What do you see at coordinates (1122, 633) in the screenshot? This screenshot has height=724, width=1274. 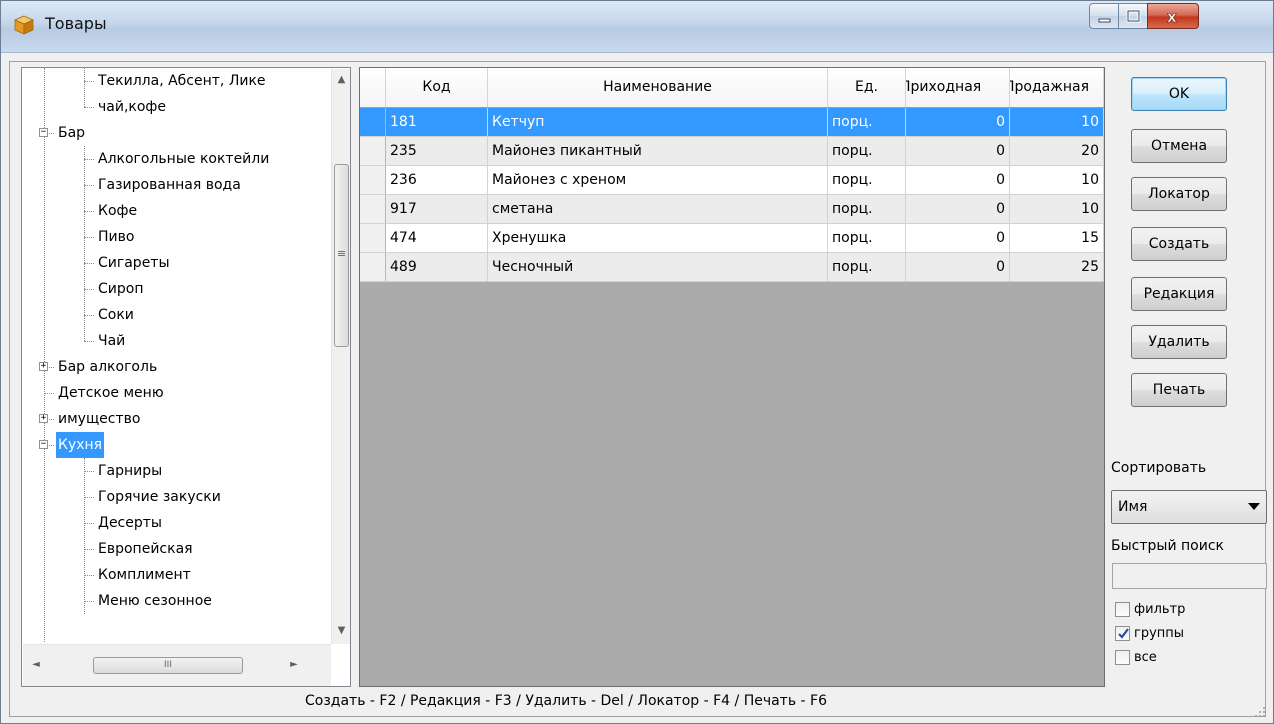 I see `groups-checkbox` at bounding box center [1122, 633].